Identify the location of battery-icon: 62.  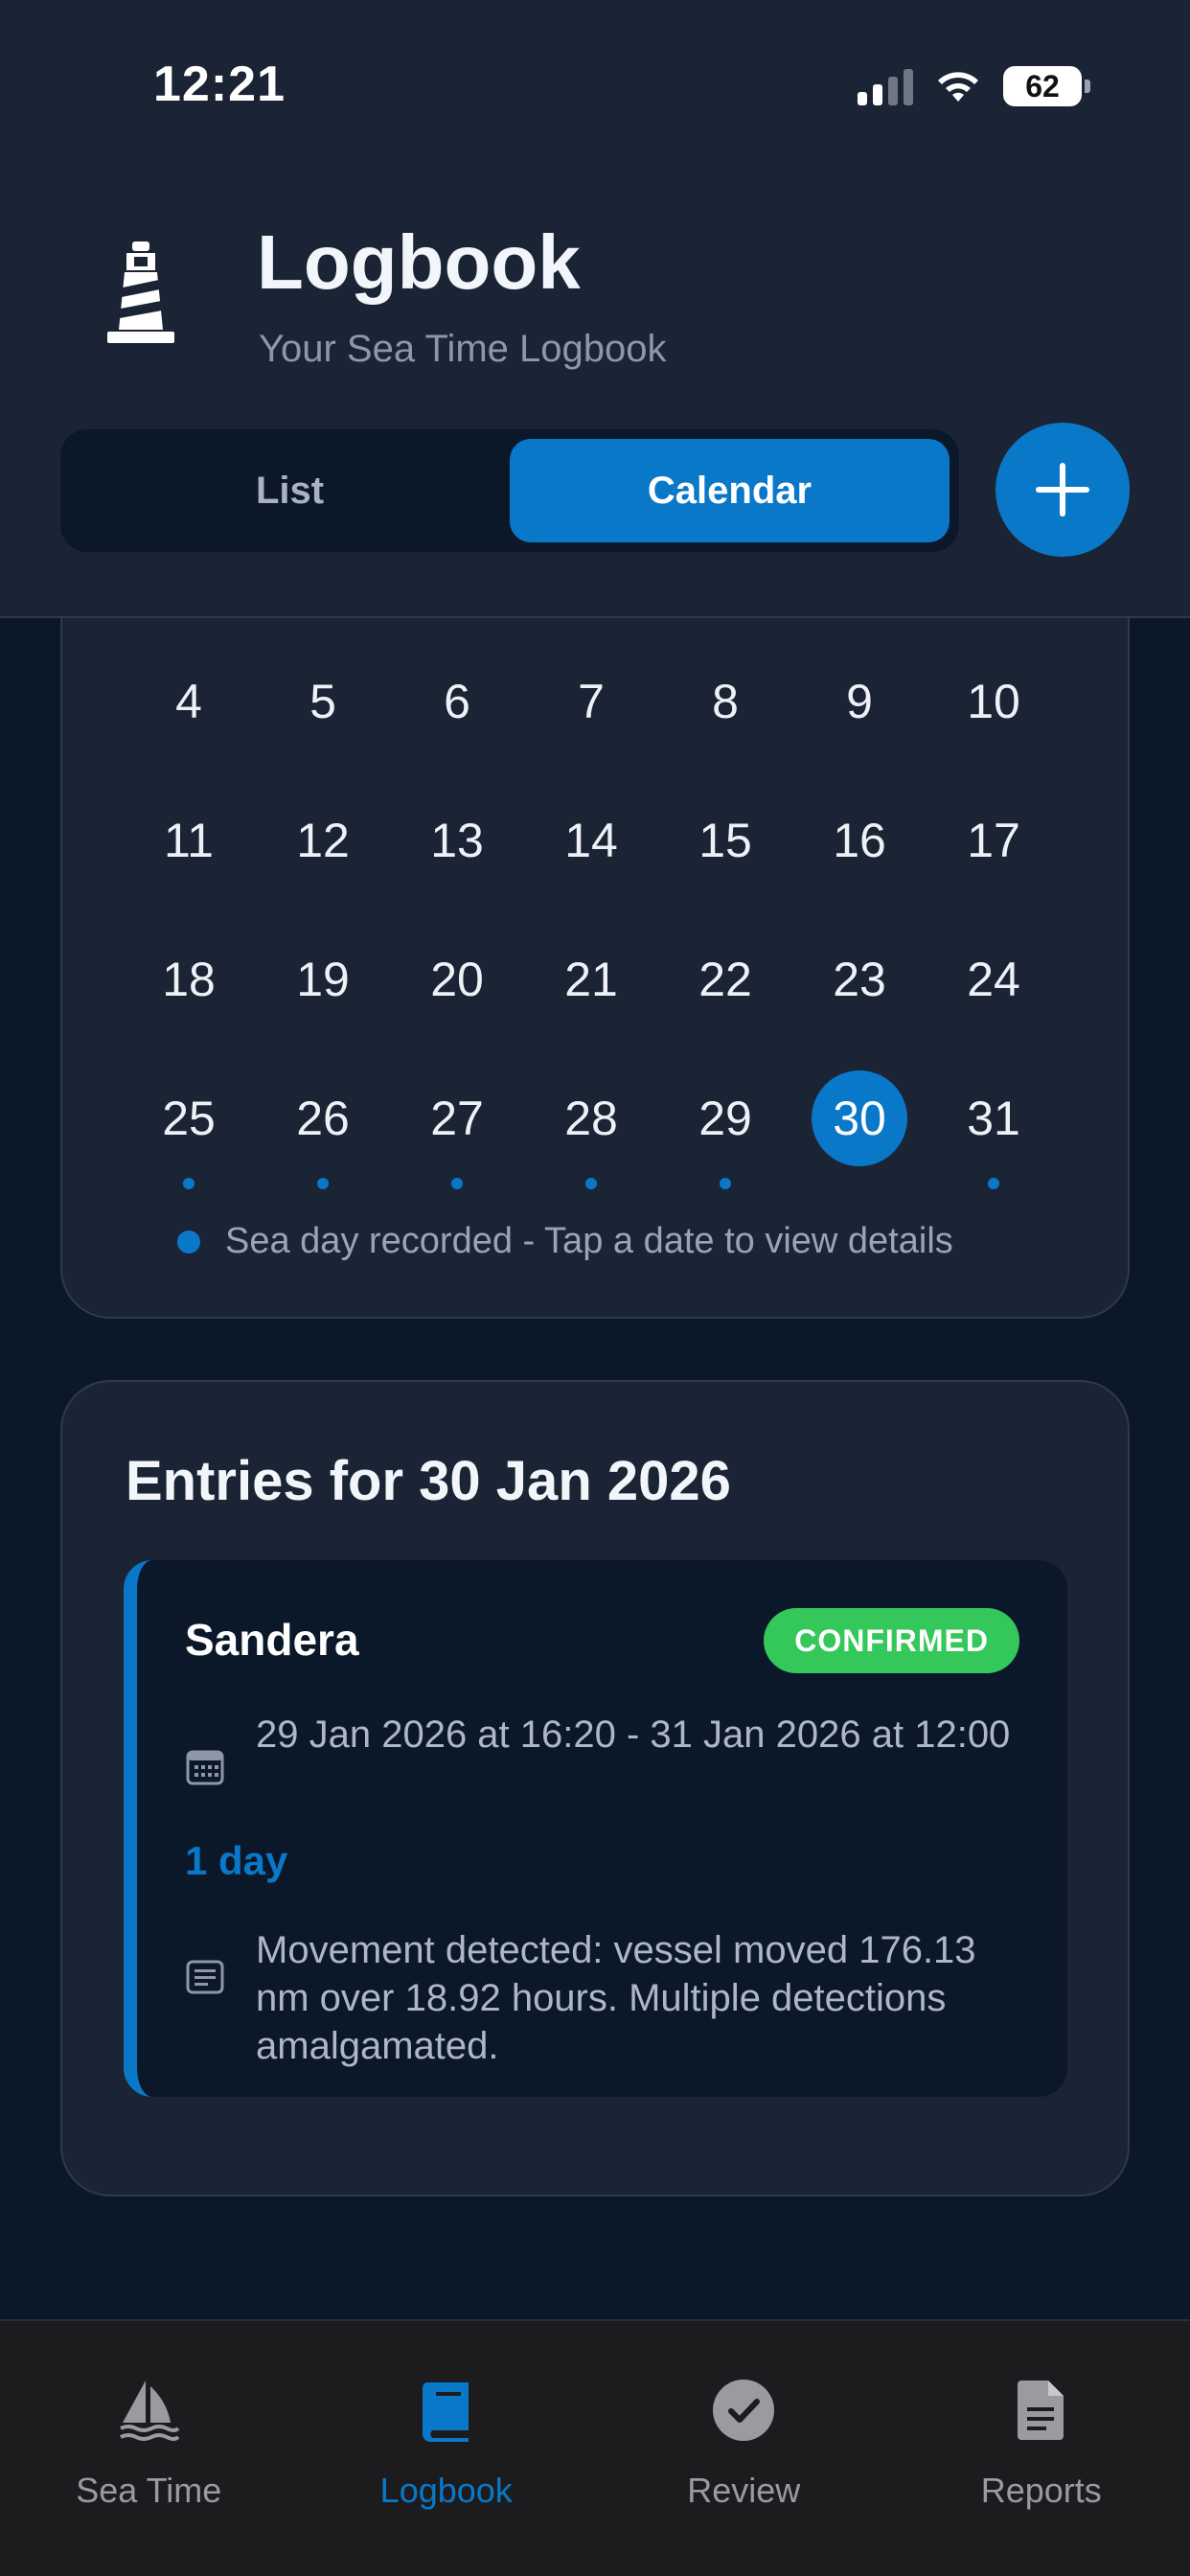
(1046, 86).